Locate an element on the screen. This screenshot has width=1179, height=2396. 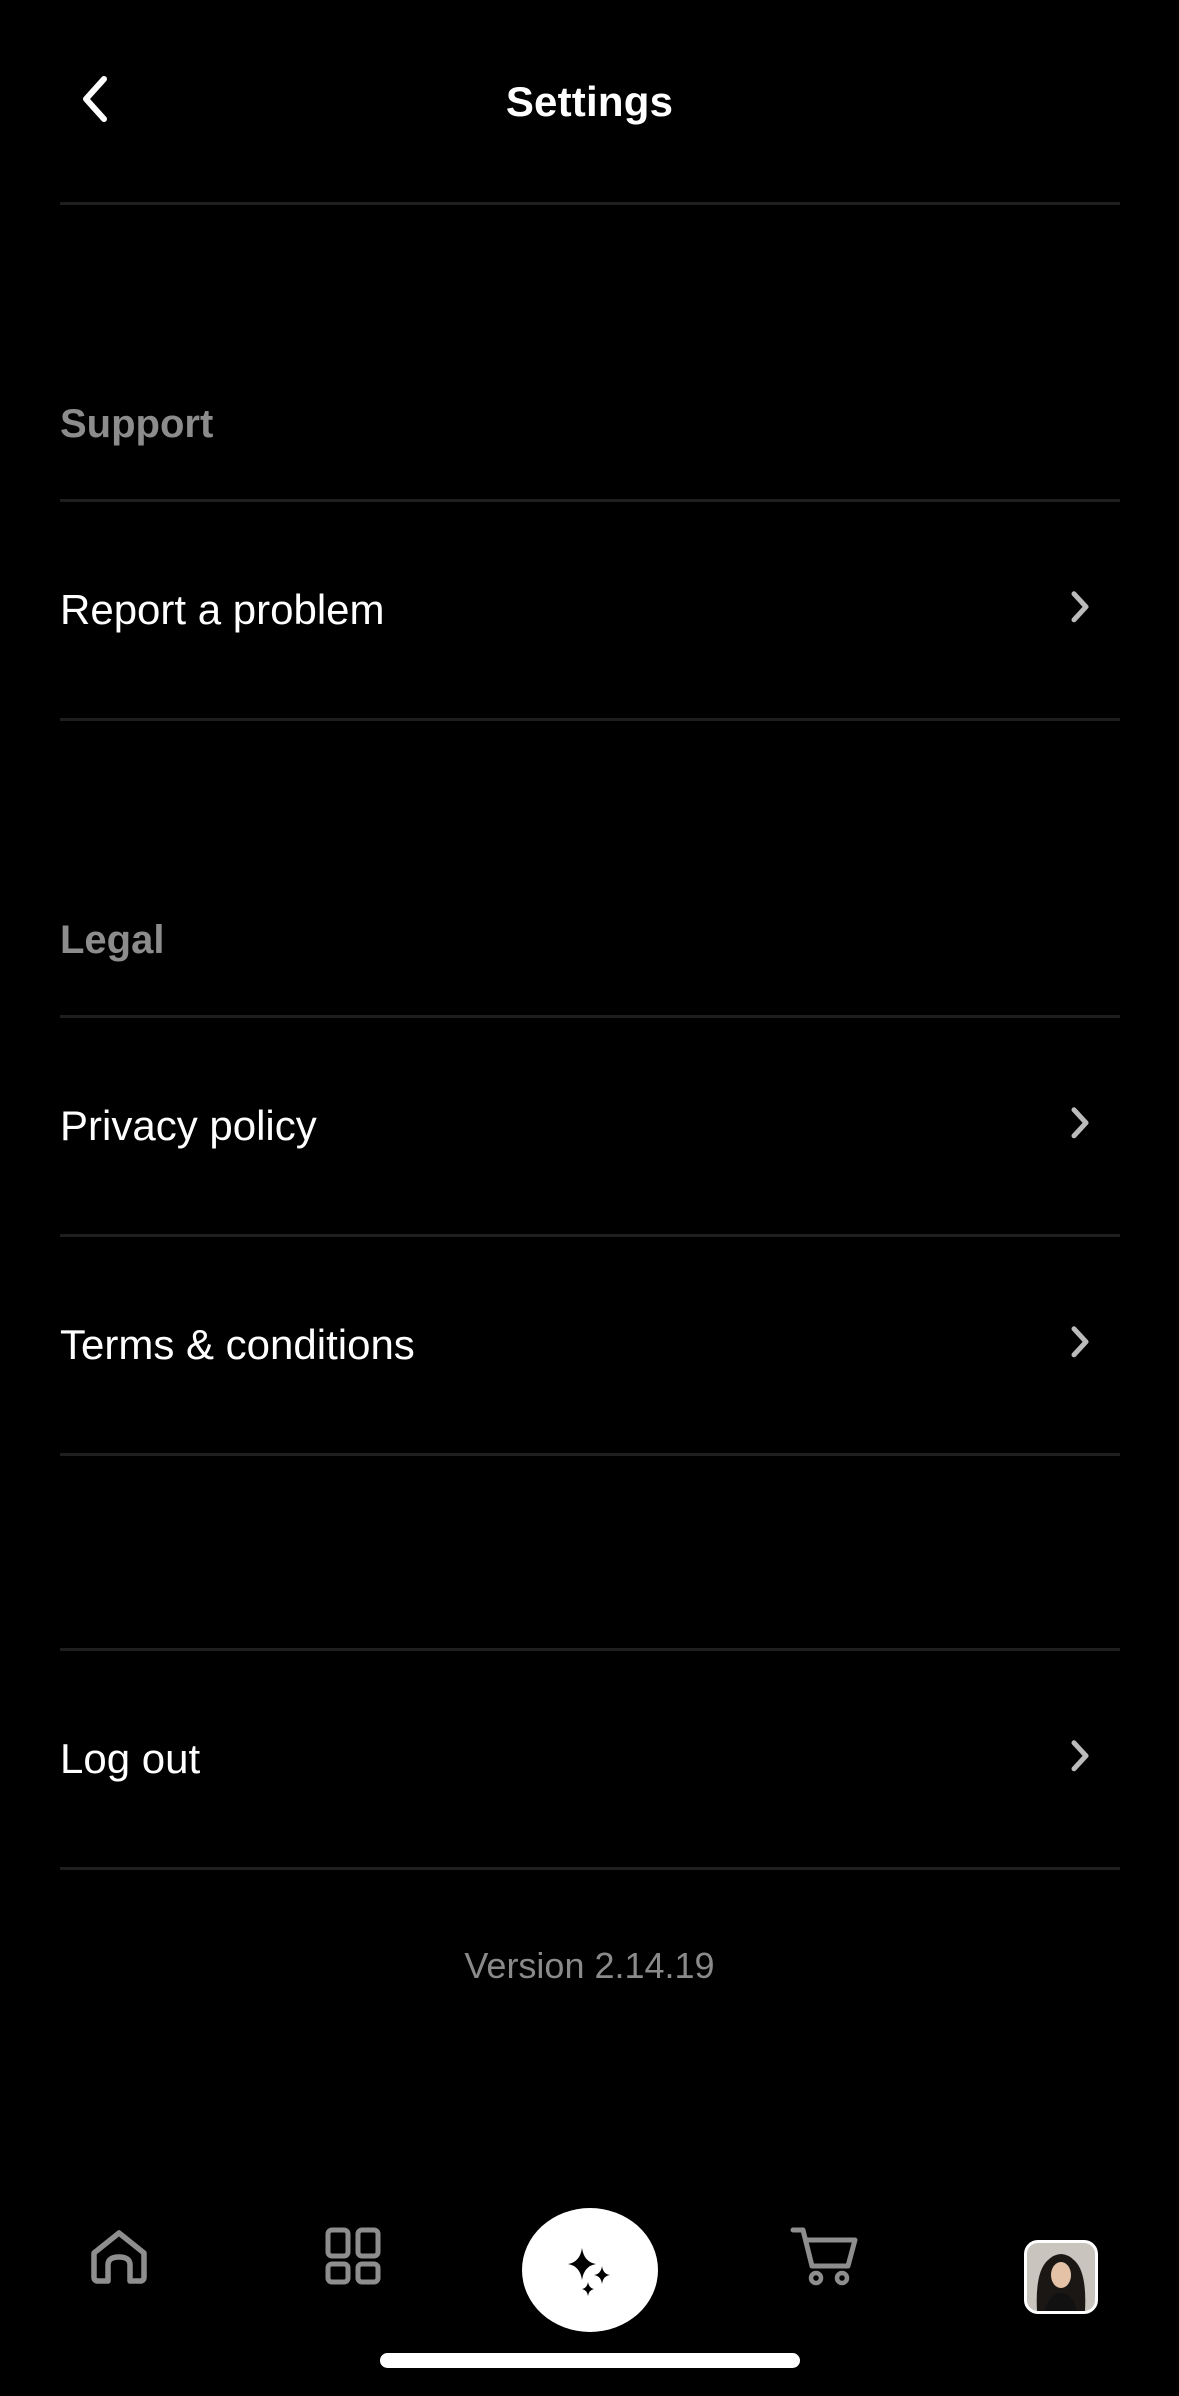
nav-ai-assistant is located at coordinates (590, 2270).